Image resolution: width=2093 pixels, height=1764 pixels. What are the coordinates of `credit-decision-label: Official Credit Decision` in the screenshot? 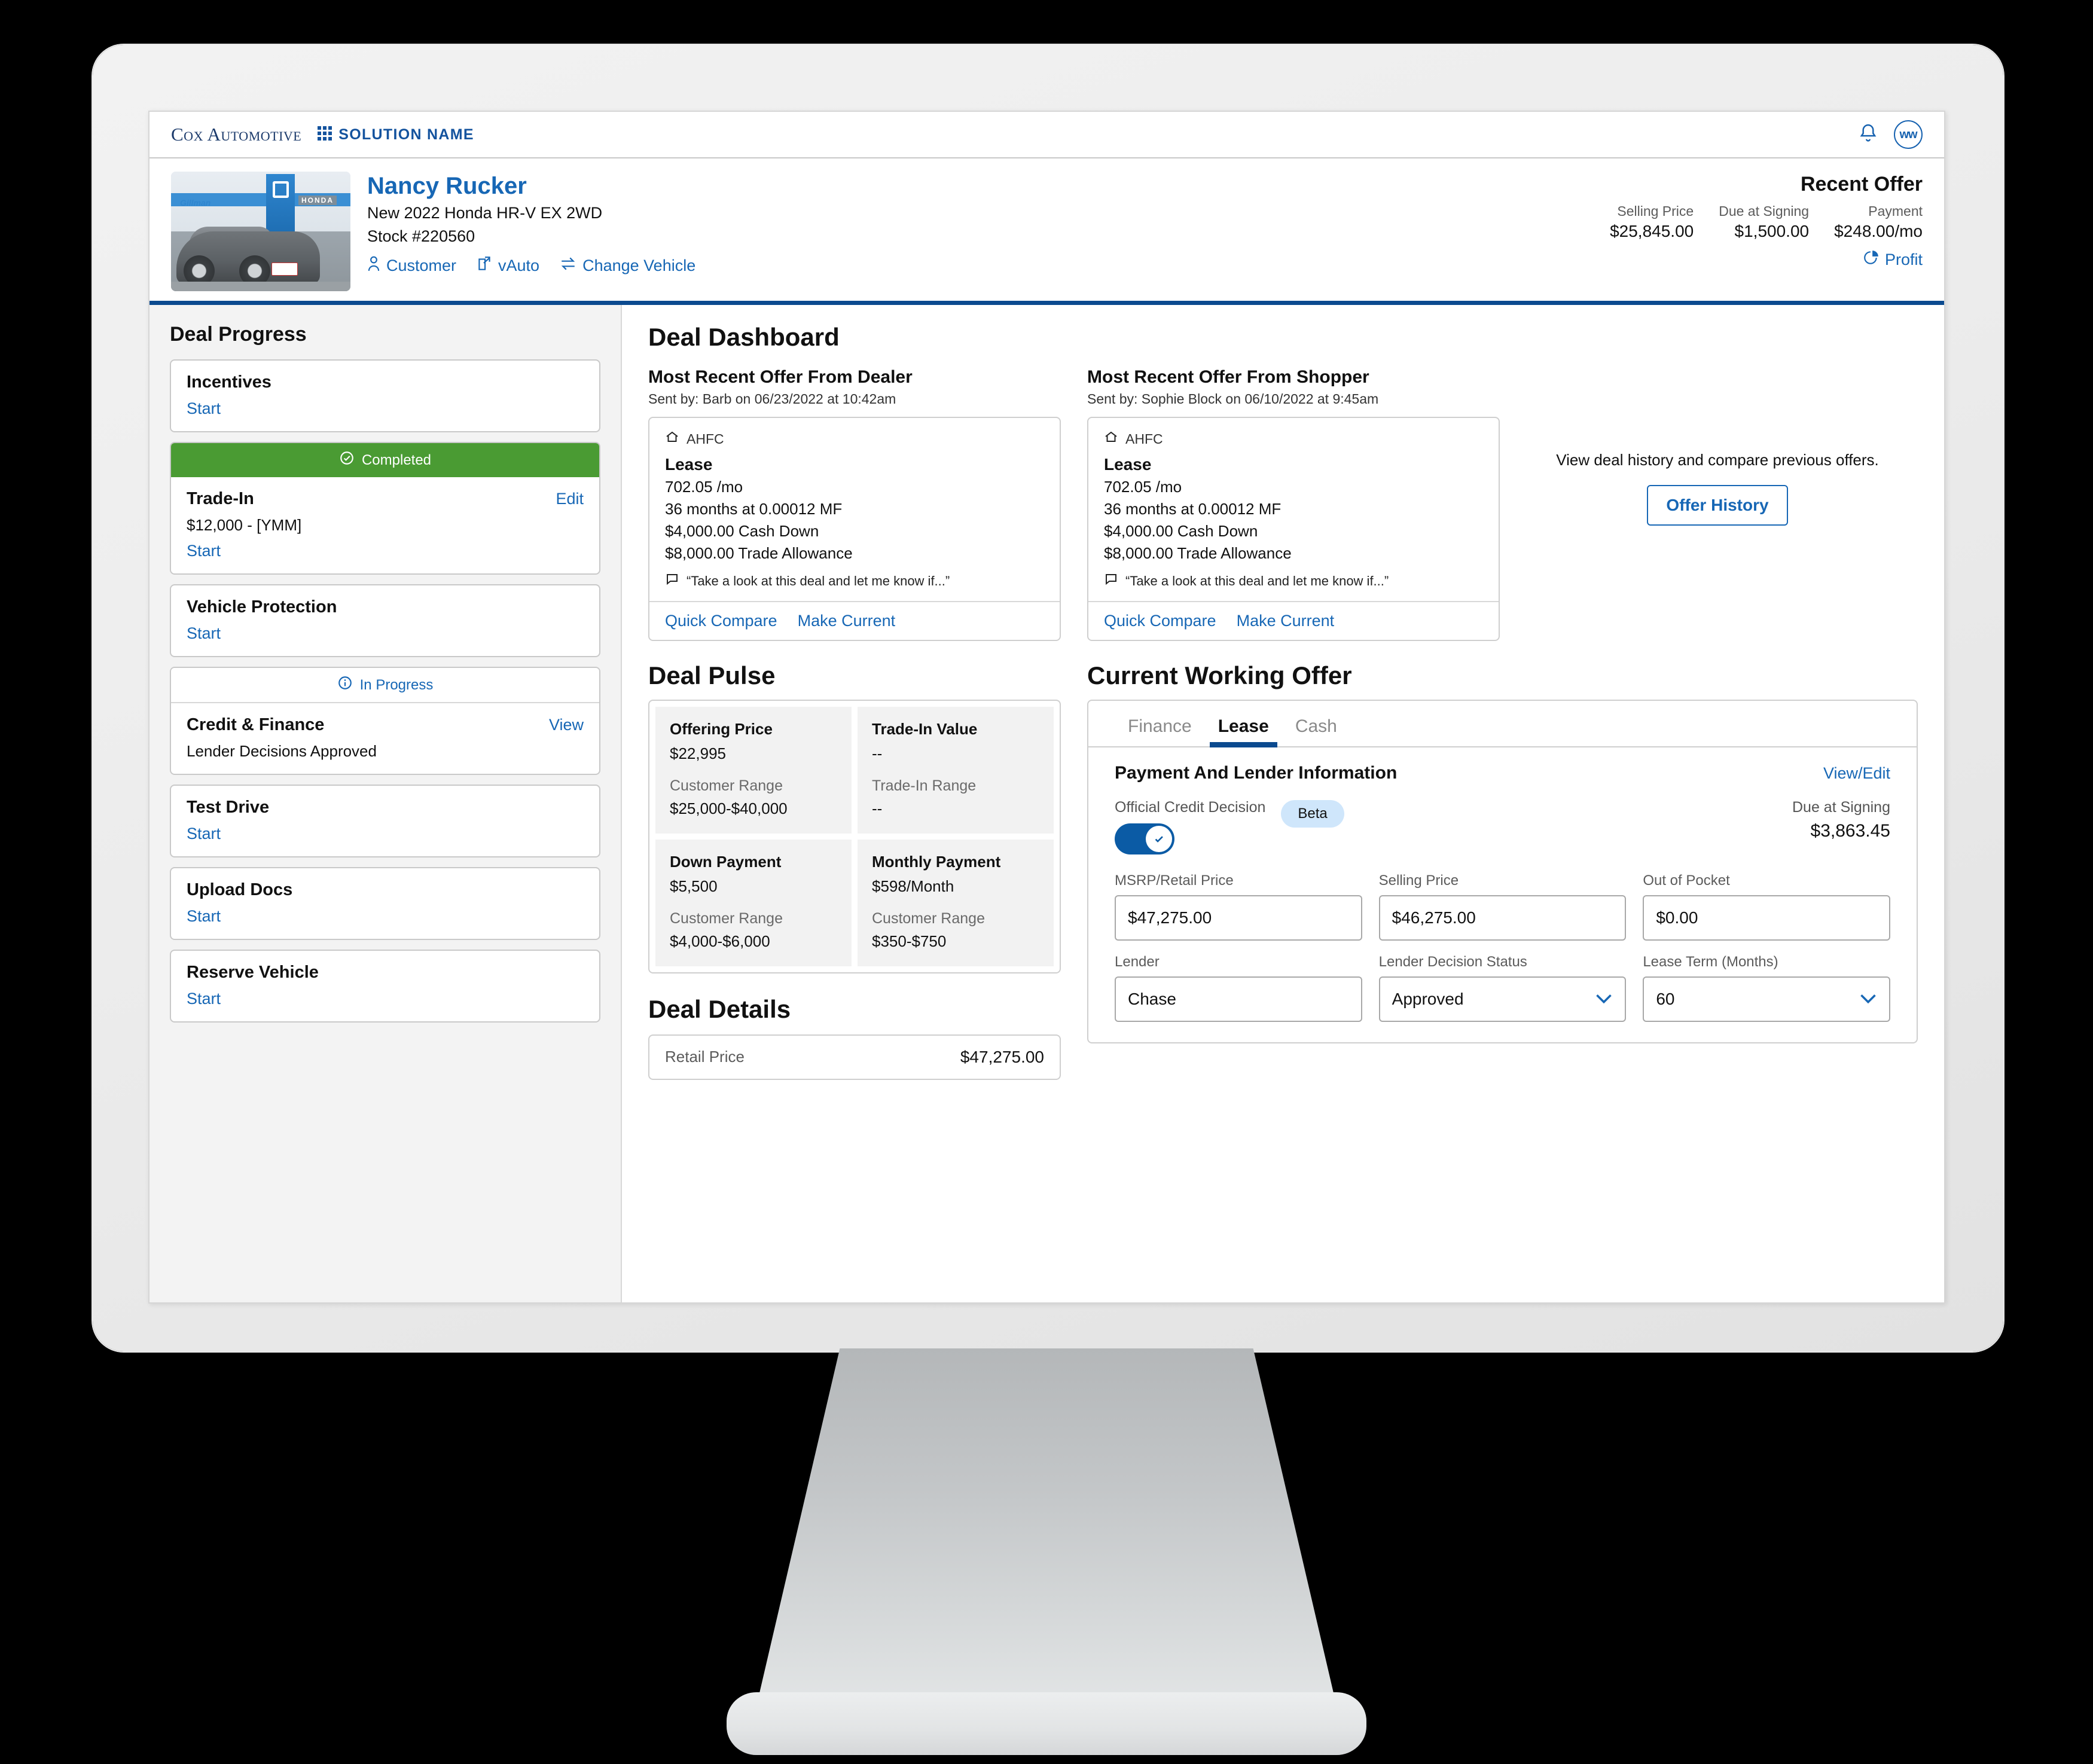 It's located at (1190, 807).